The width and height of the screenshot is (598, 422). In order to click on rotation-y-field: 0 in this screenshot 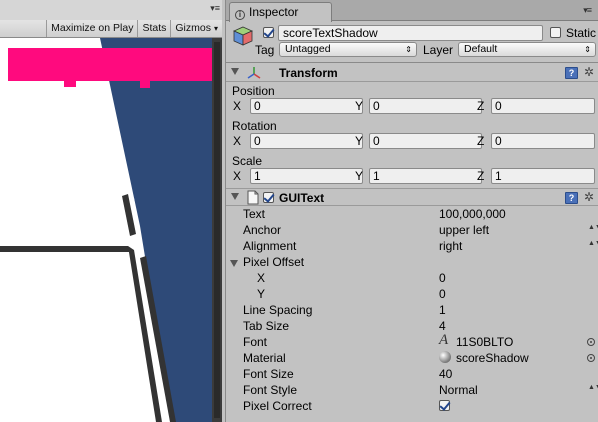, I will do `click(425, 141)`.